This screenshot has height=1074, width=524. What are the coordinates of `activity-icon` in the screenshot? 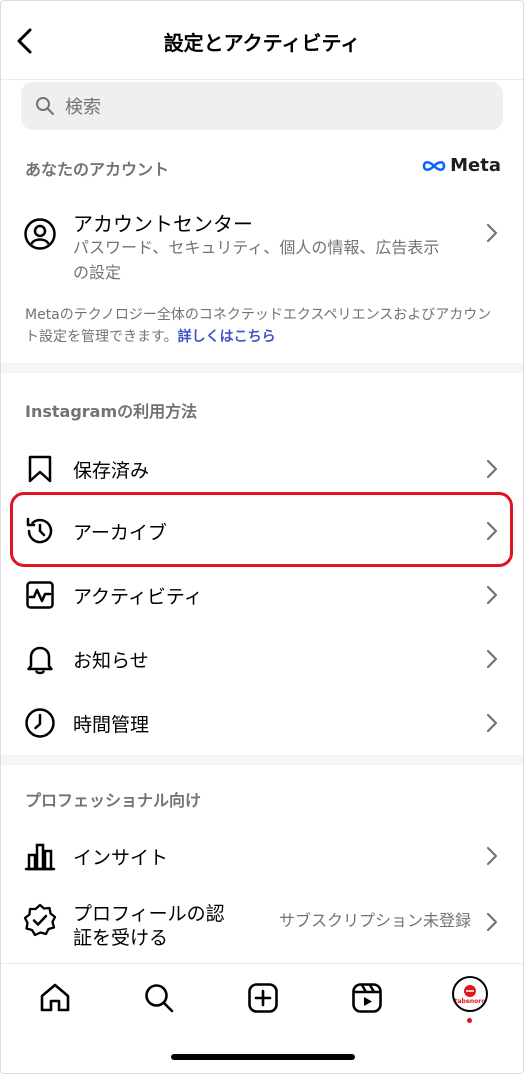 It's located at (40, 595).